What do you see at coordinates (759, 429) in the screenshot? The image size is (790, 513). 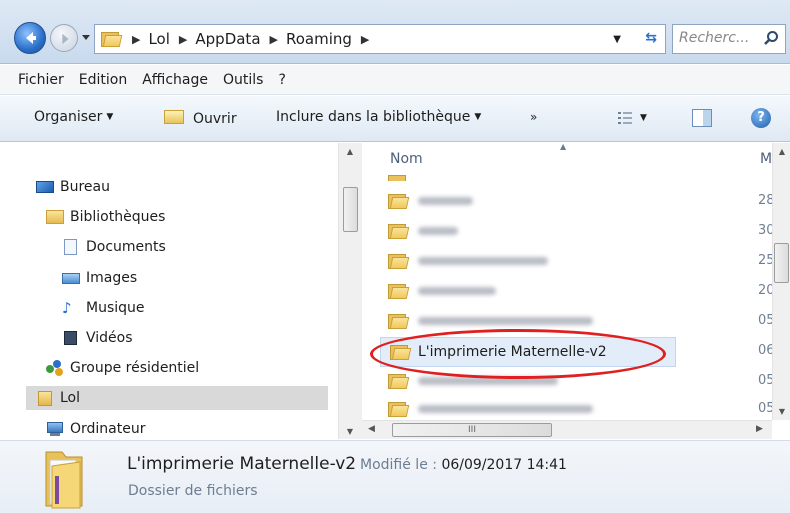 I see `scroll-right-icon: ▶` at bounding box center [759, 429].